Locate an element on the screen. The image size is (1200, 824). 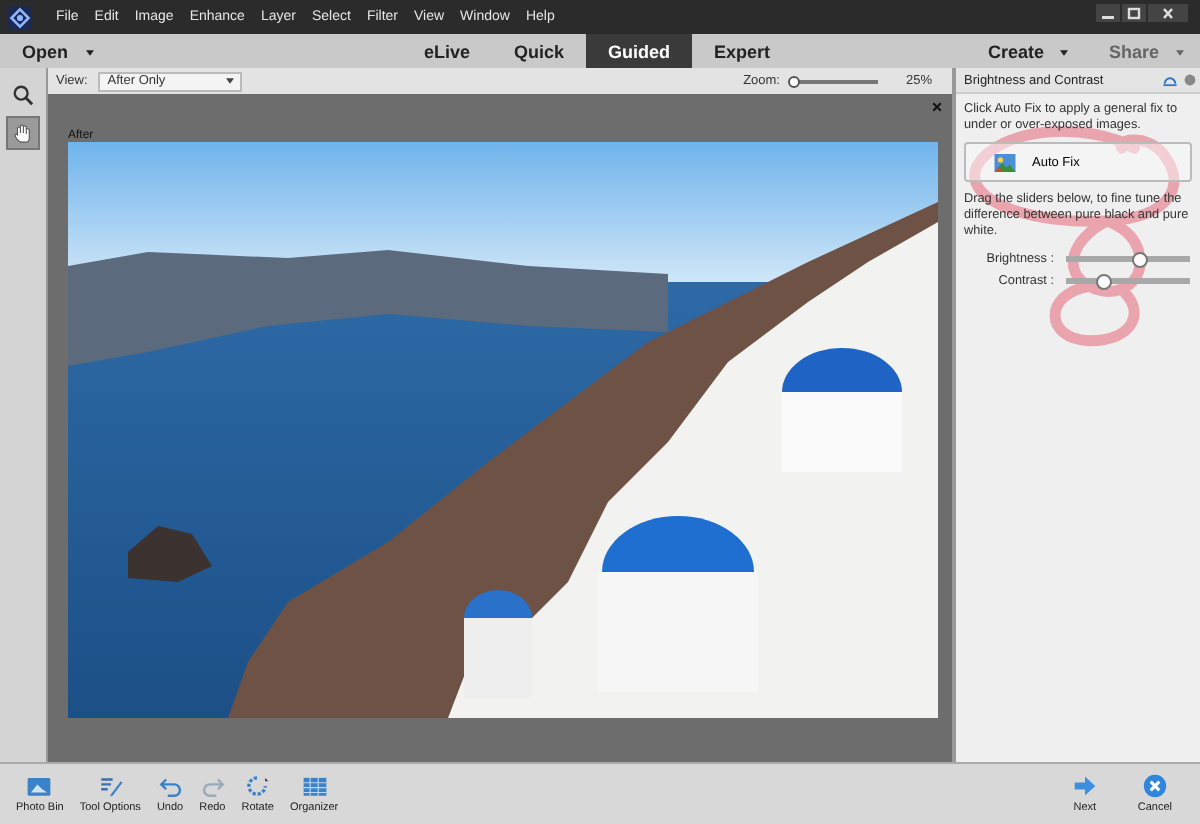
right-arrow-icon is located at coordinates (1084, 786).